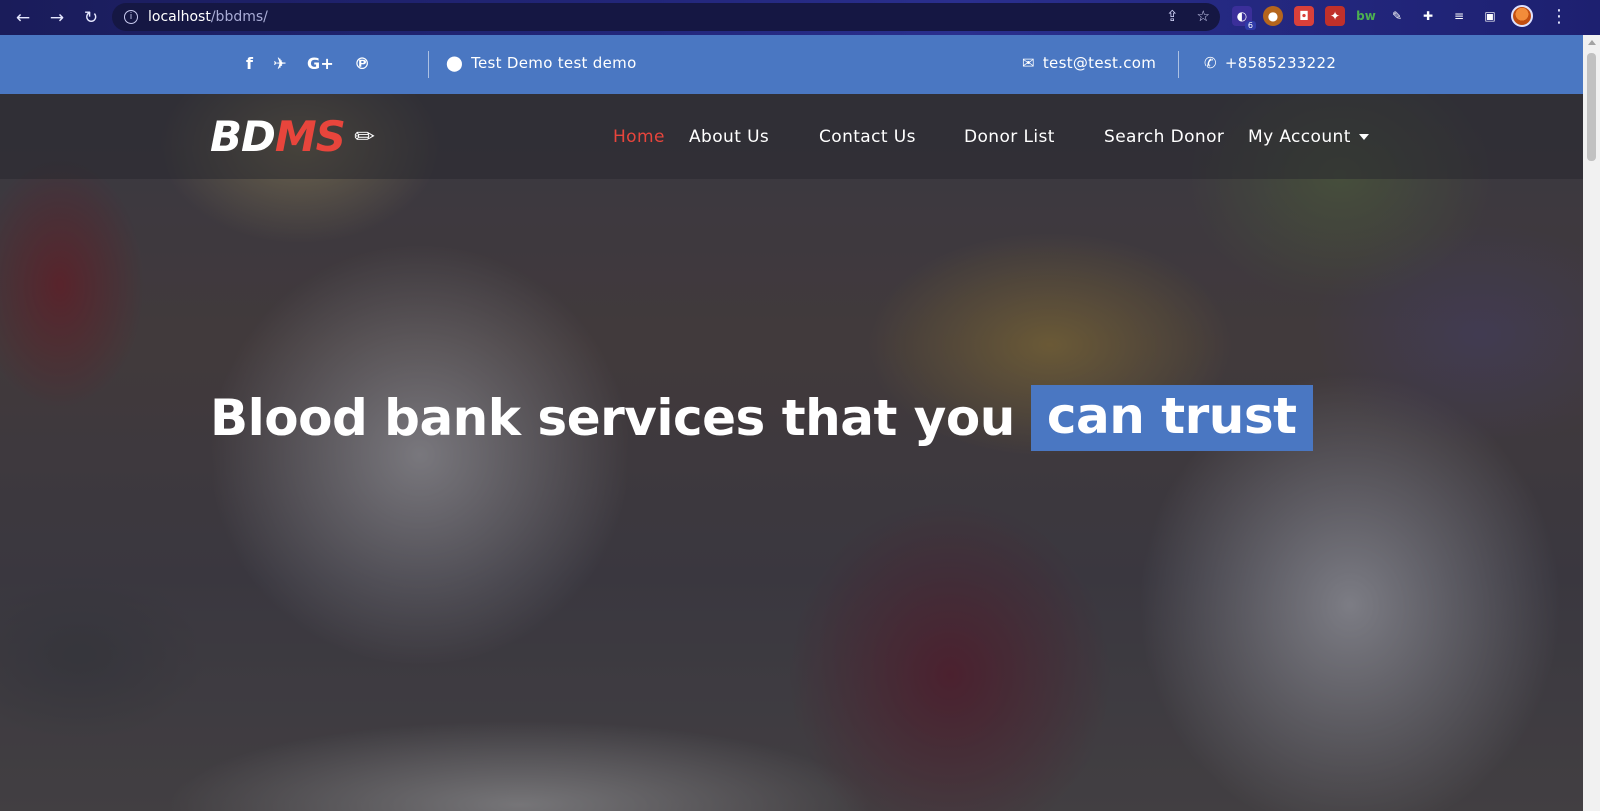 The width and height of the screenshot is (1600, 811). What do you see at coordinates (1273, 16) in the screenshot?
I see `cookie-extension-icon: ●` at bounding box center [1273, 16].